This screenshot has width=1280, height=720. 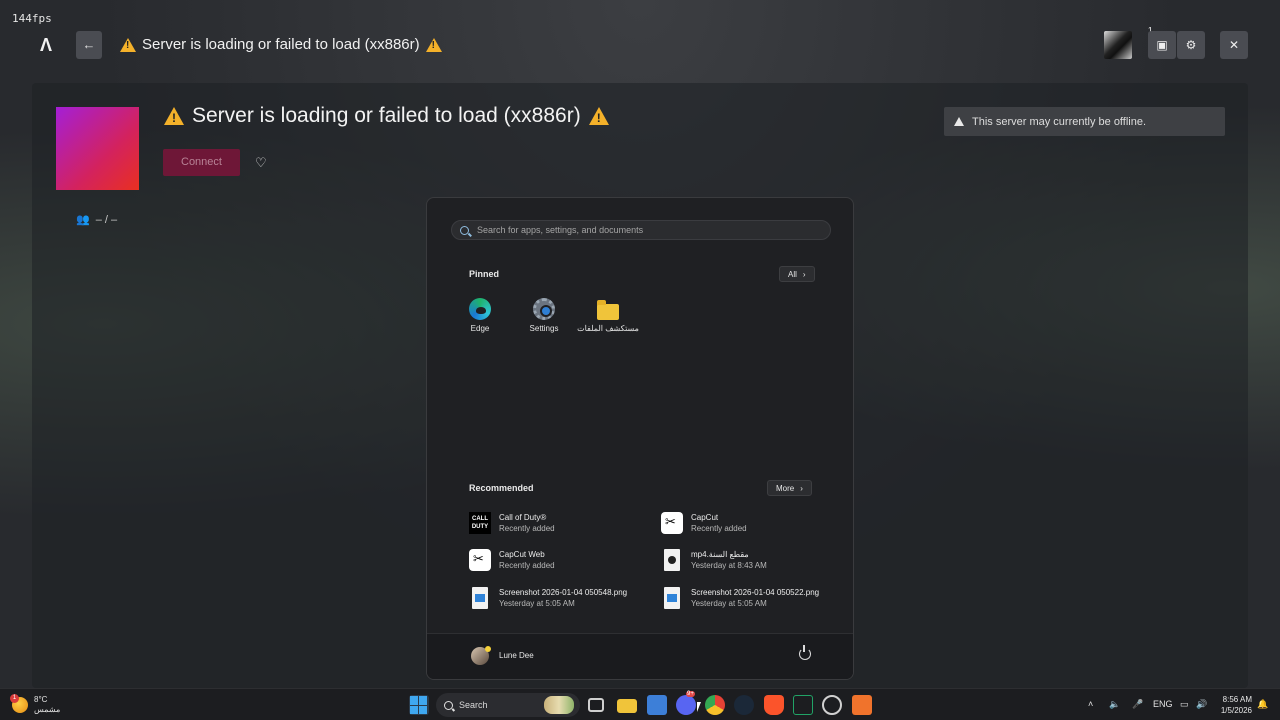 What do you see at coordinates (699, 707) in the screenshot?
I see `mouse-cursor-icon` at bounding box center [699, 707].